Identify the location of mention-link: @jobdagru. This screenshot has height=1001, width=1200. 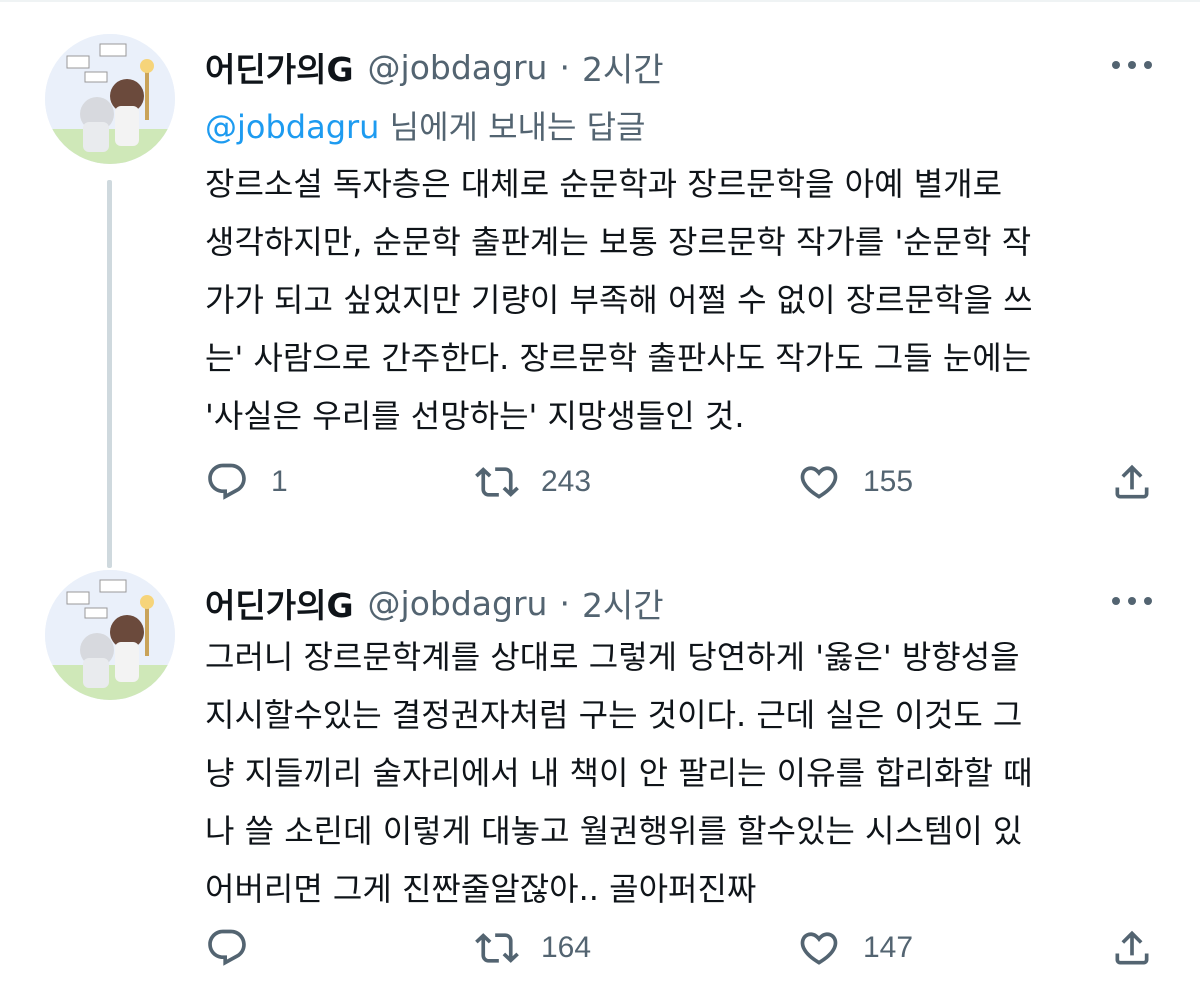
(292, 127).